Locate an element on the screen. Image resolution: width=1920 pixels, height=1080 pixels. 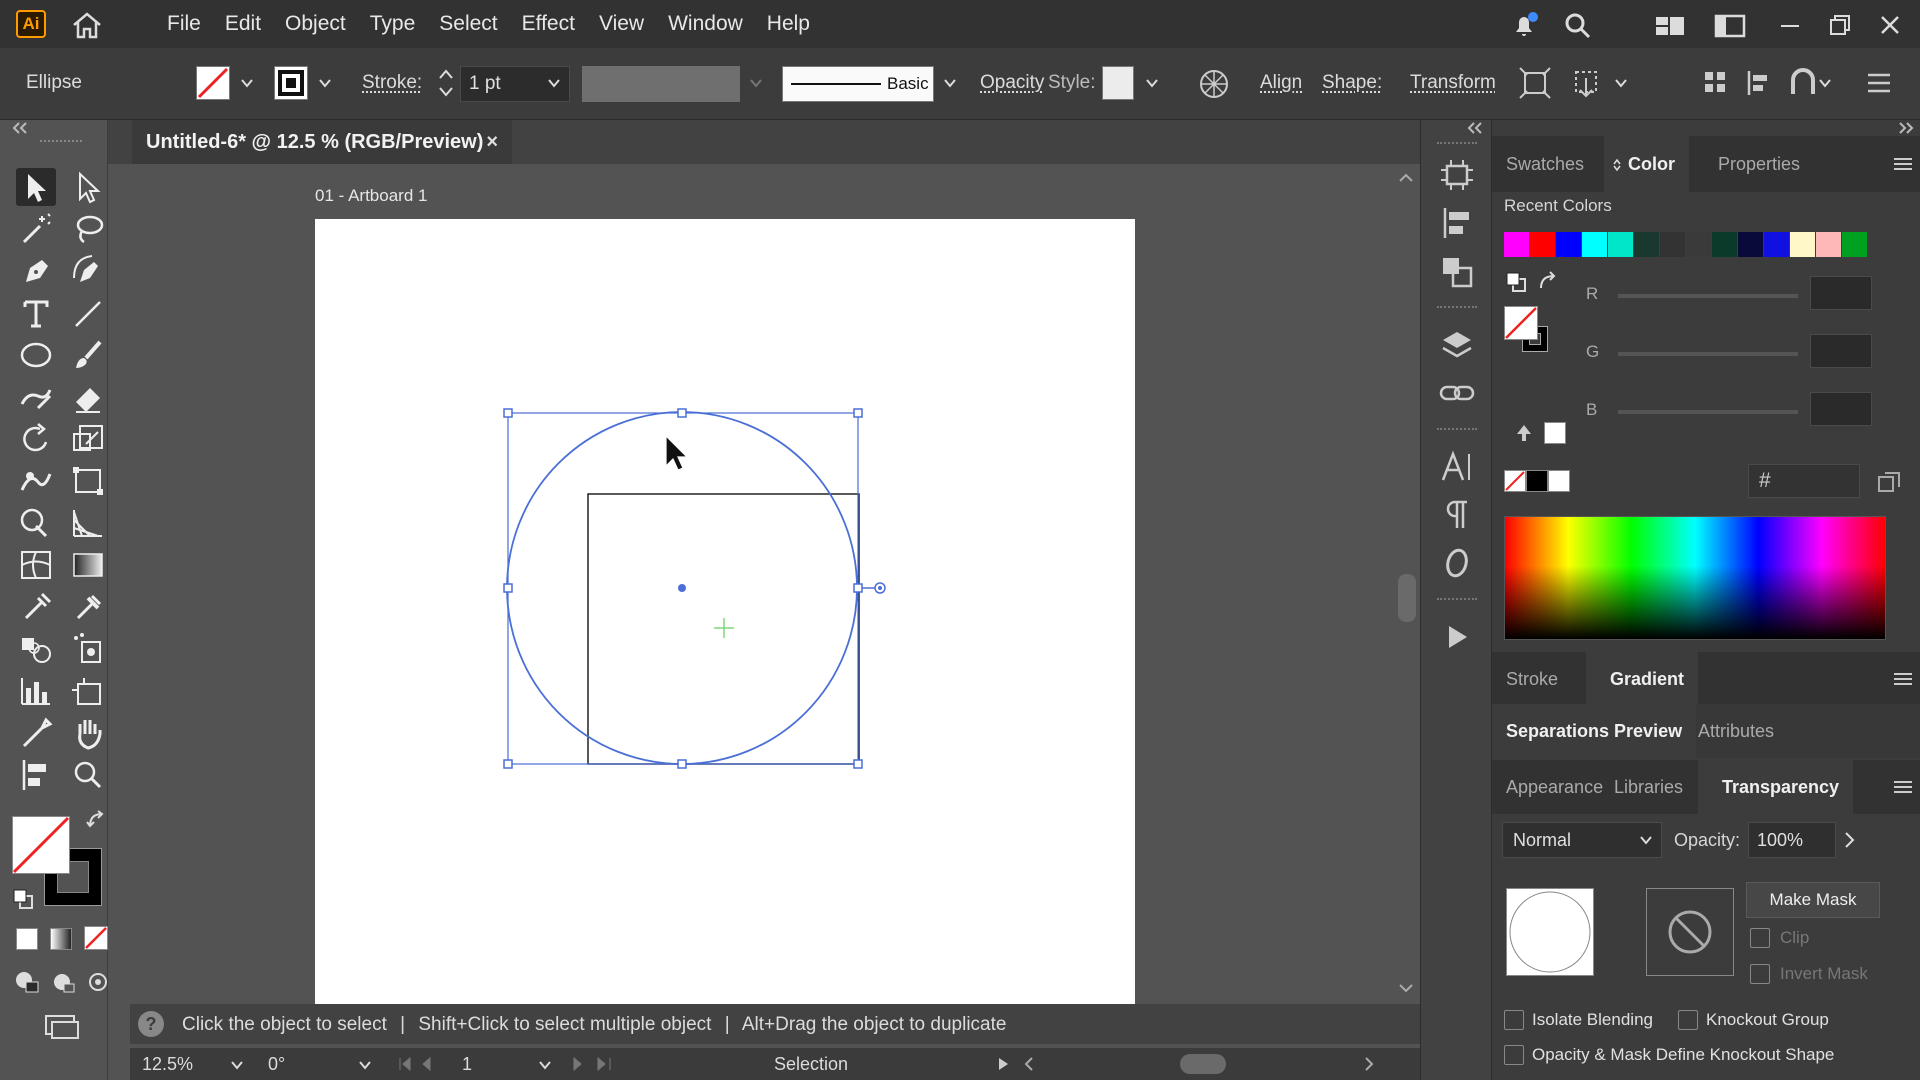
restore-icon is located at coordinates (1840, 25).